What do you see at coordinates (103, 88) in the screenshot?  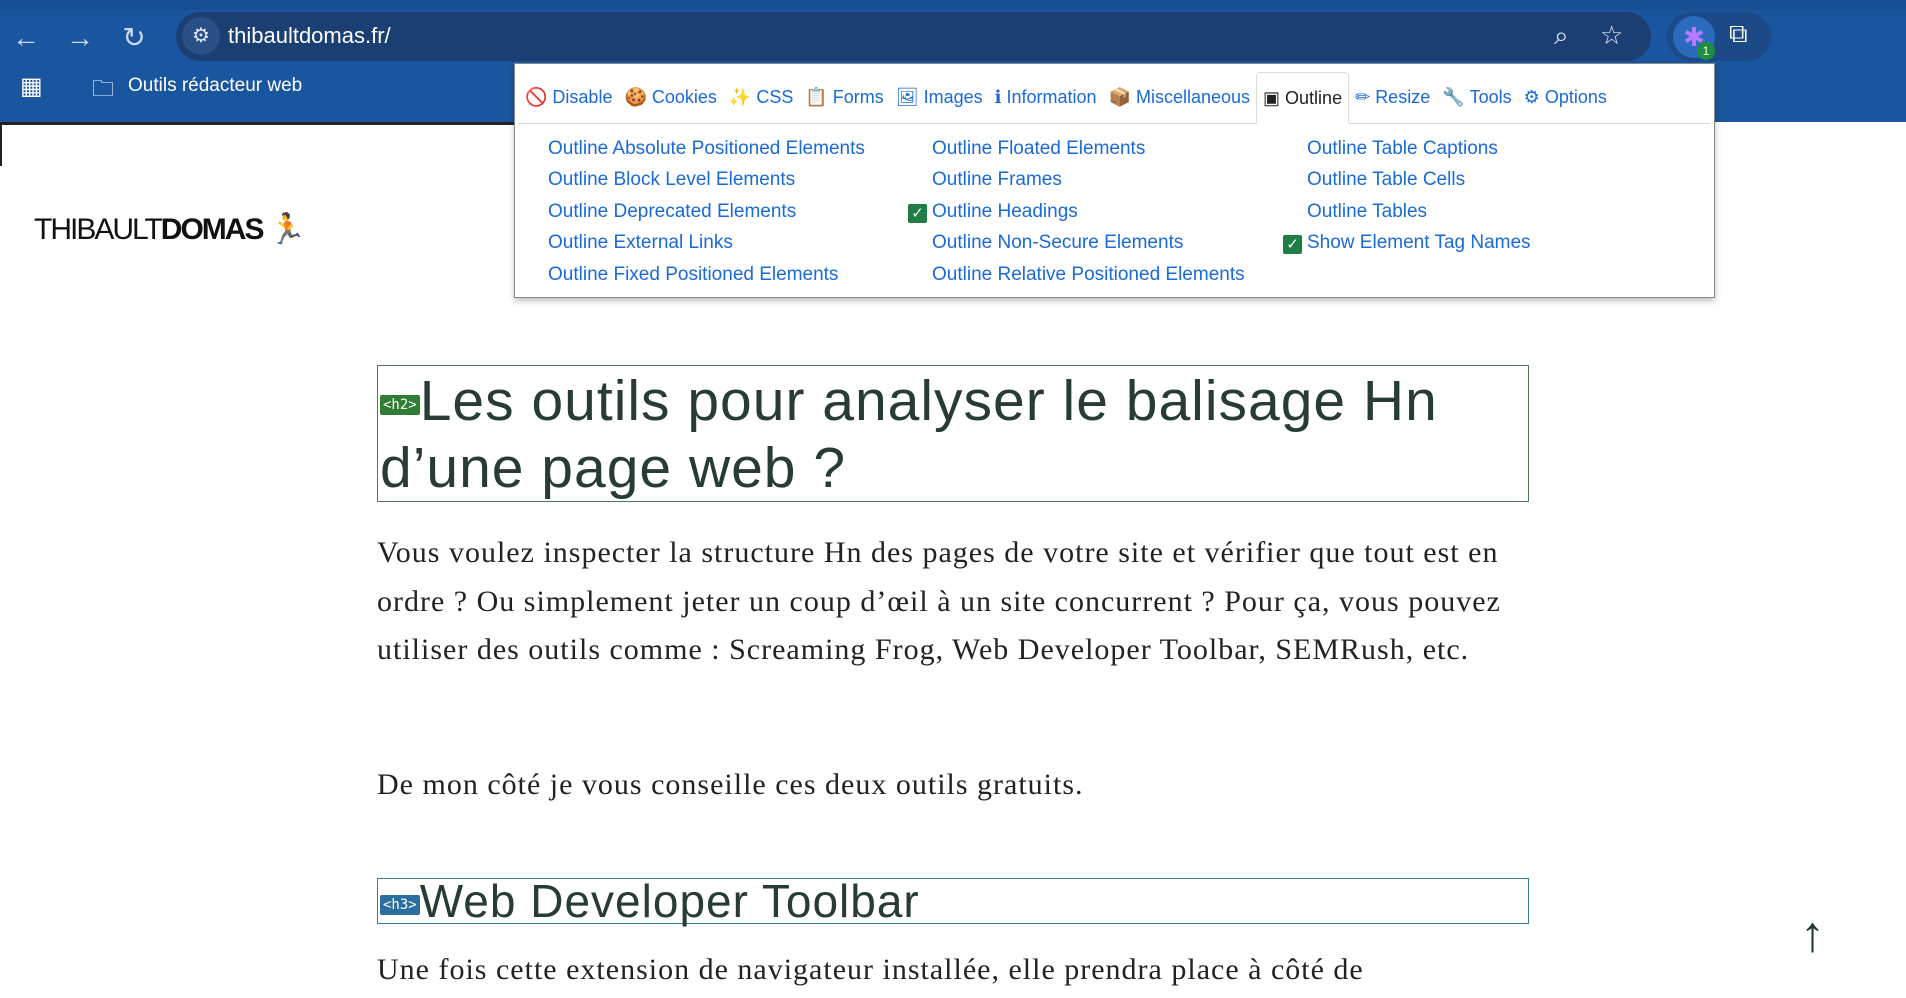 I see `folder-icon: 🗀` at bounding box center [103, 88].